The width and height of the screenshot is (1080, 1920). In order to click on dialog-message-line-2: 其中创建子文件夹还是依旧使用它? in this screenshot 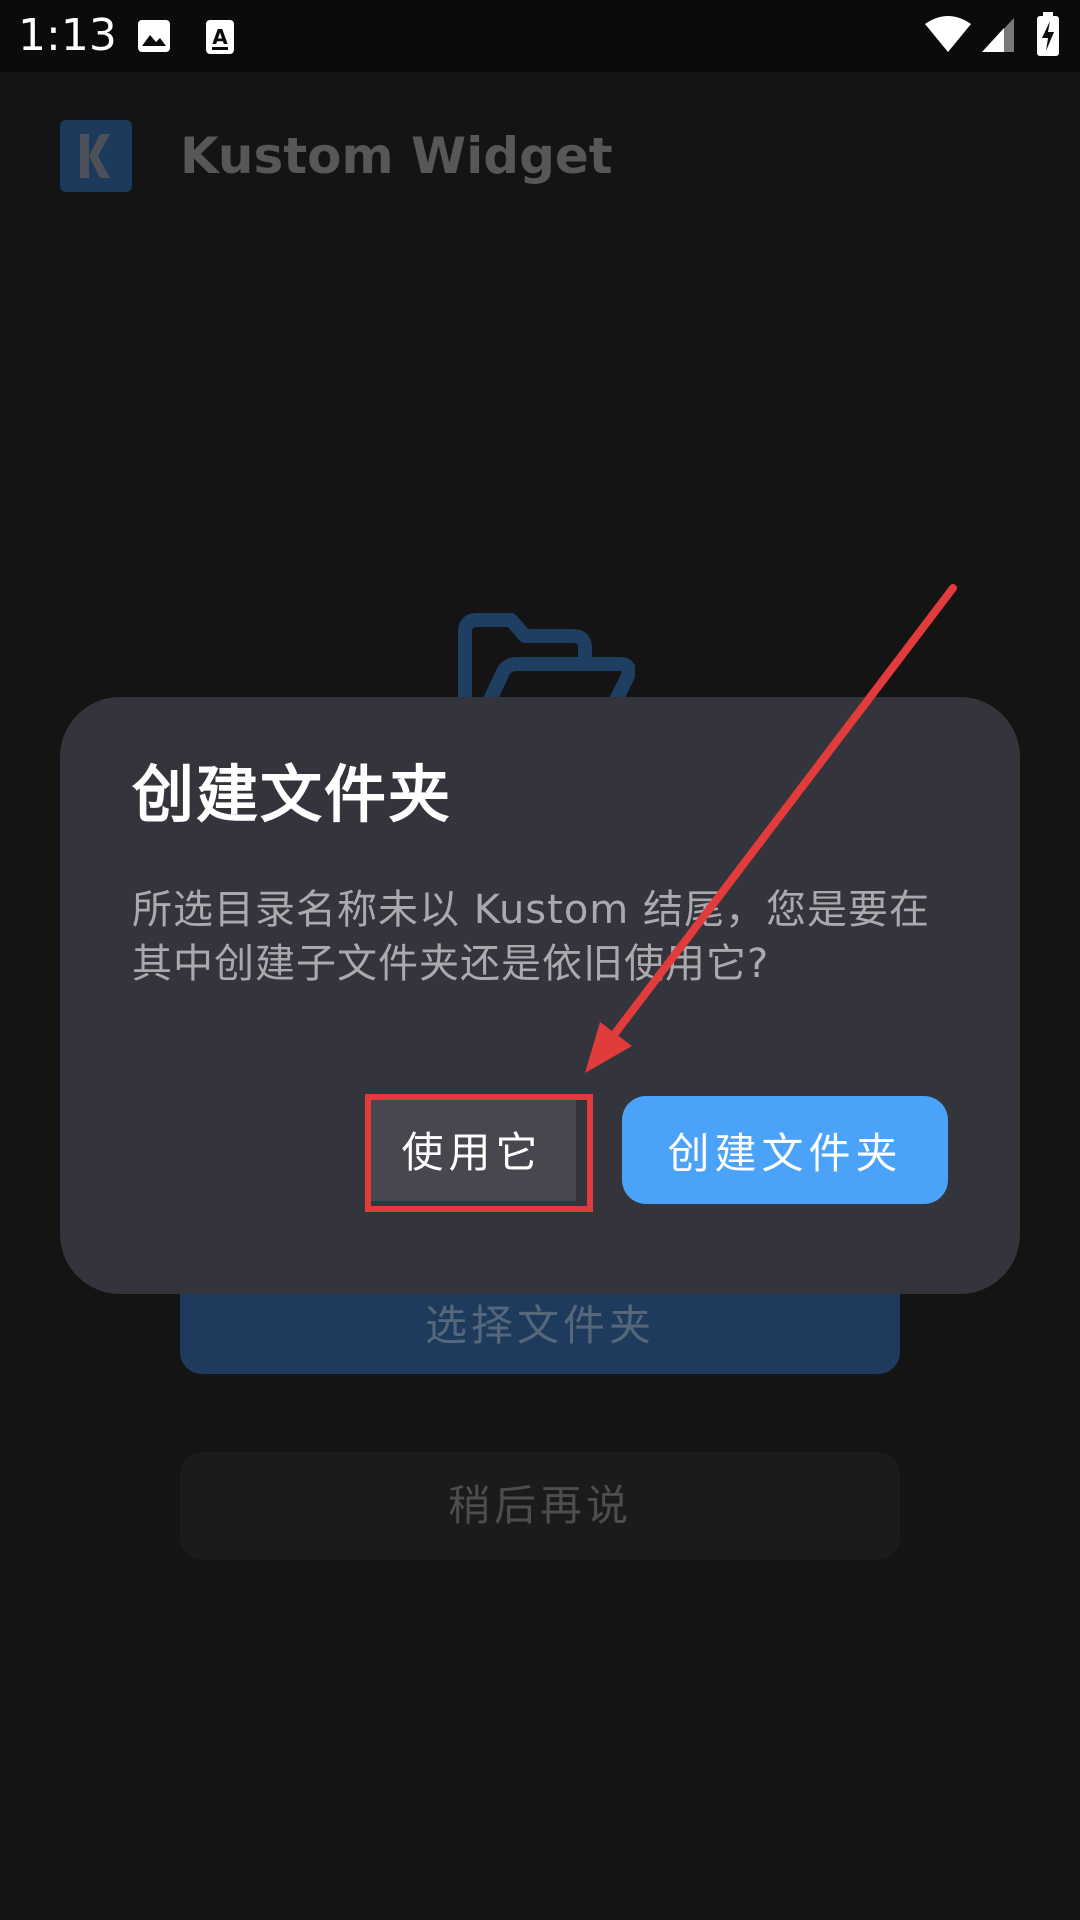, I will do `click(451, 964)`.